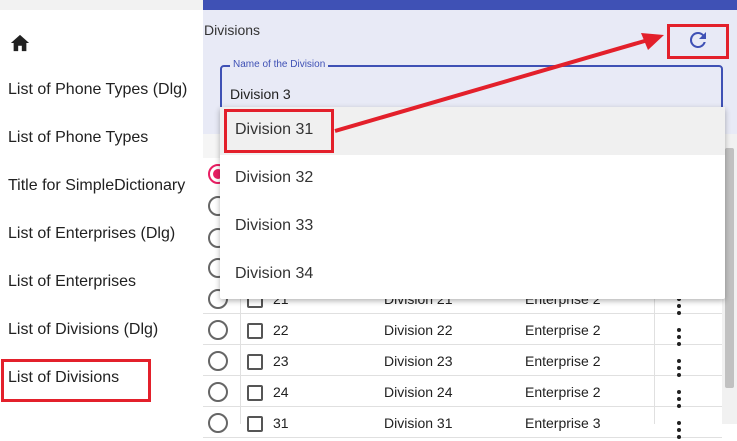  Describe the element at coordinates (232, 30) in the screenshot. I see `panel-title: Divisions` at that location.